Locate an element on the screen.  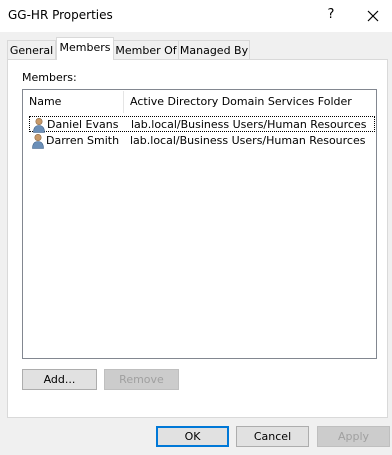
ok-button: OK is located at coordinates (192, 436).